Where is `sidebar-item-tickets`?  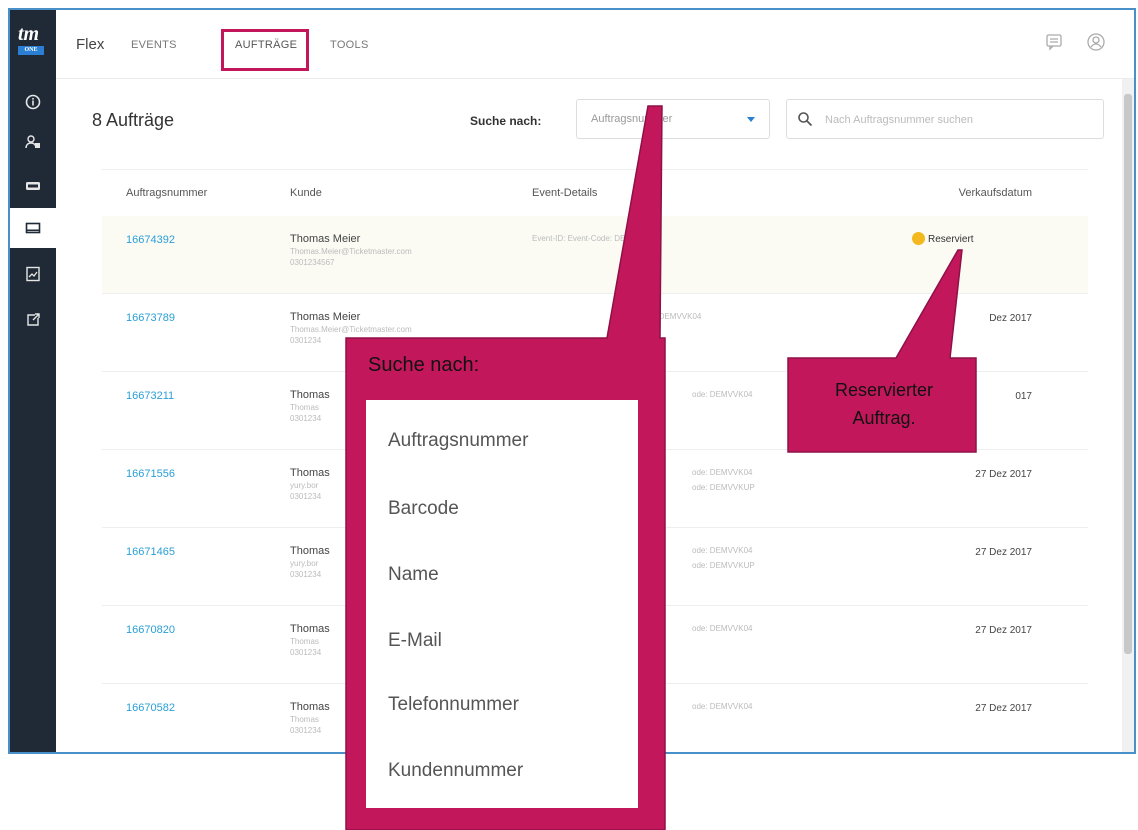 sidebar-item-tickets is located at coordinates (33, 186).